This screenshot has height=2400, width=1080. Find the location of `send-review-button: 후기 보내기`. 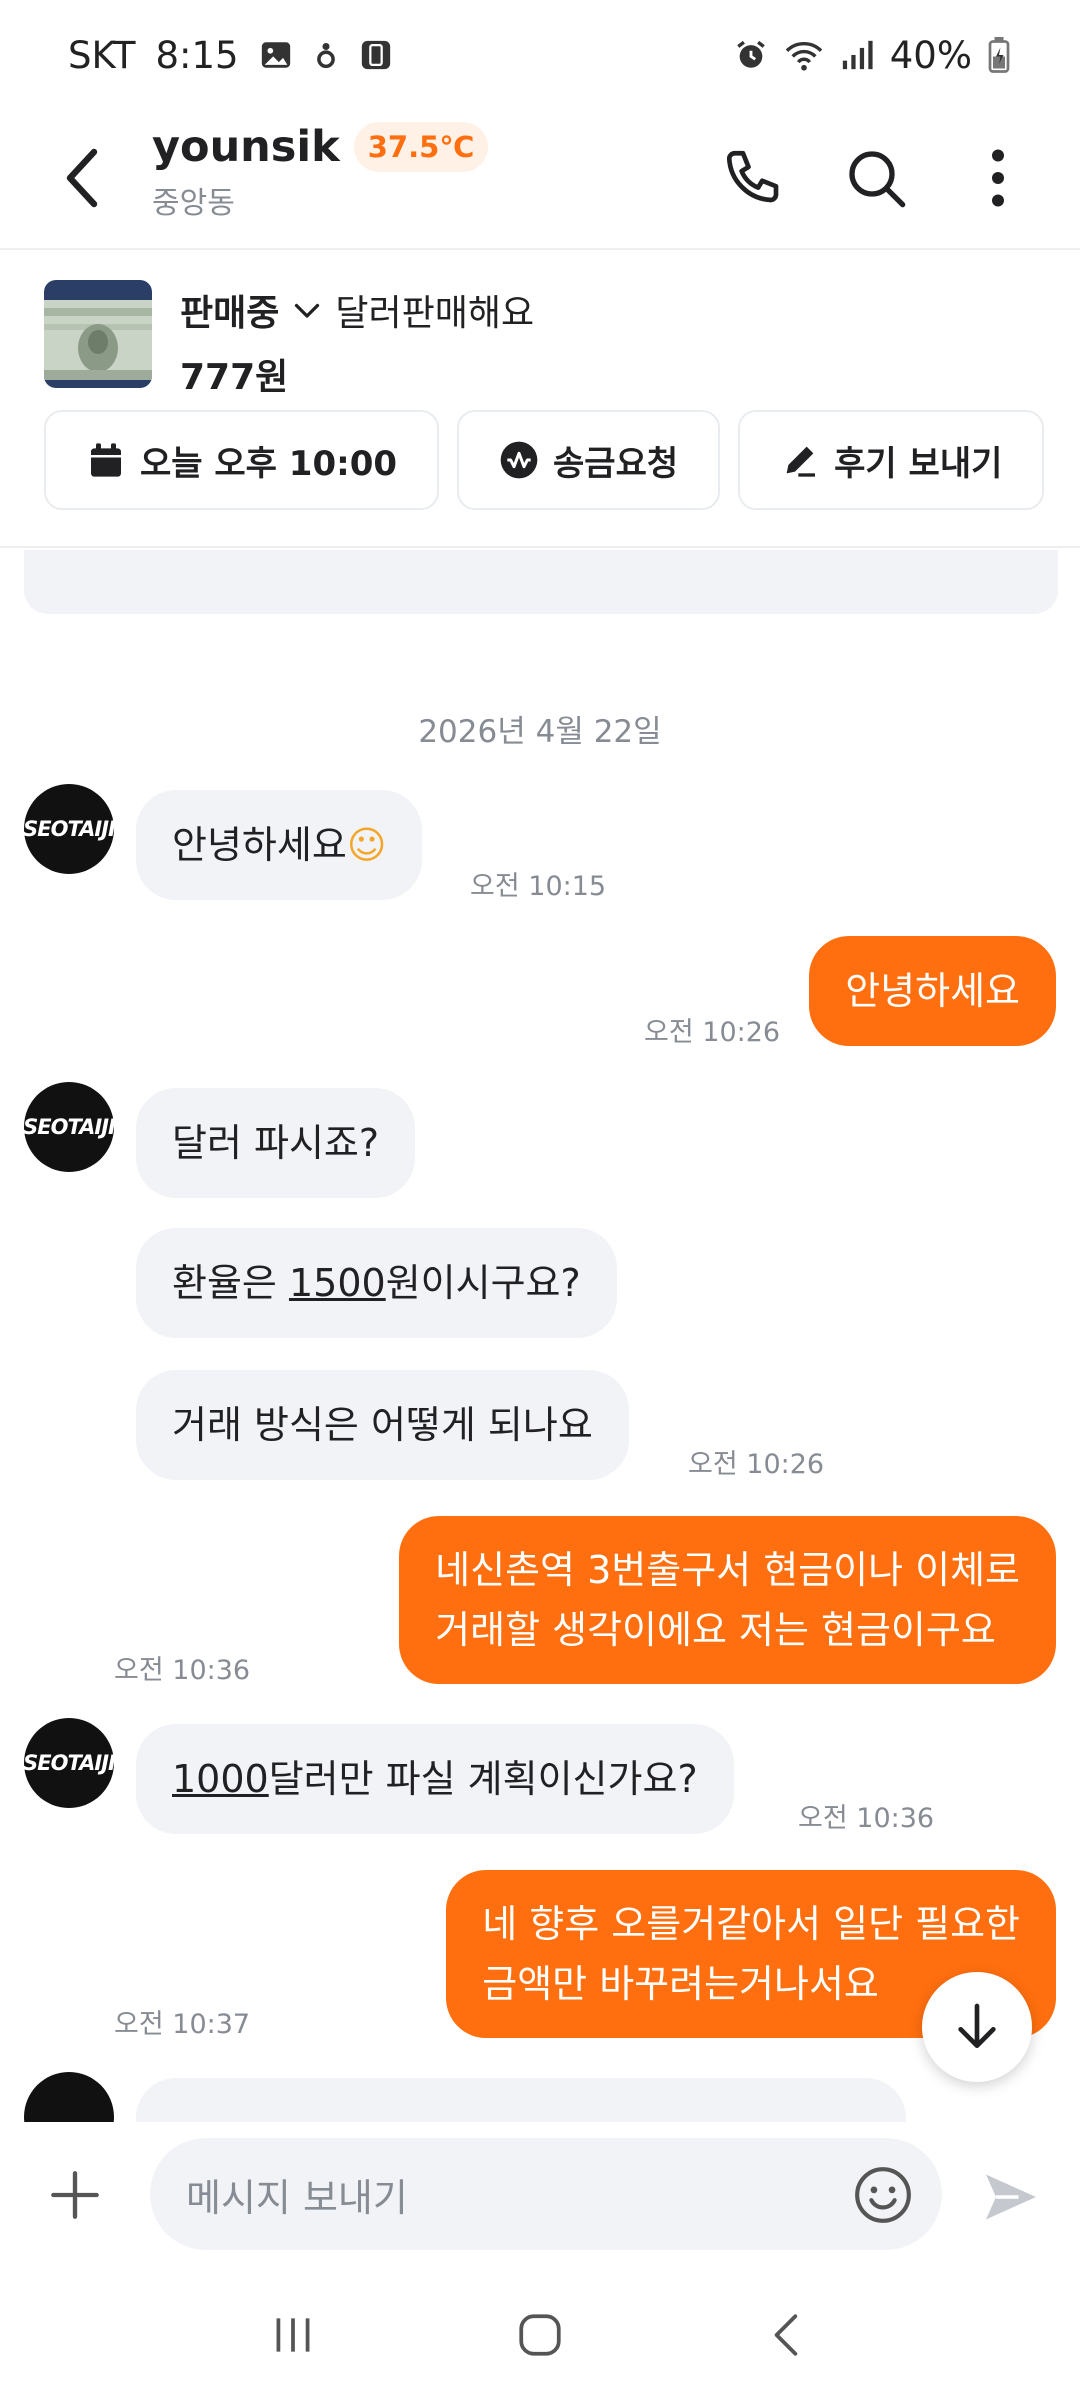

send-review-button: 후기 보내기 is located at coordinates (891, 460).